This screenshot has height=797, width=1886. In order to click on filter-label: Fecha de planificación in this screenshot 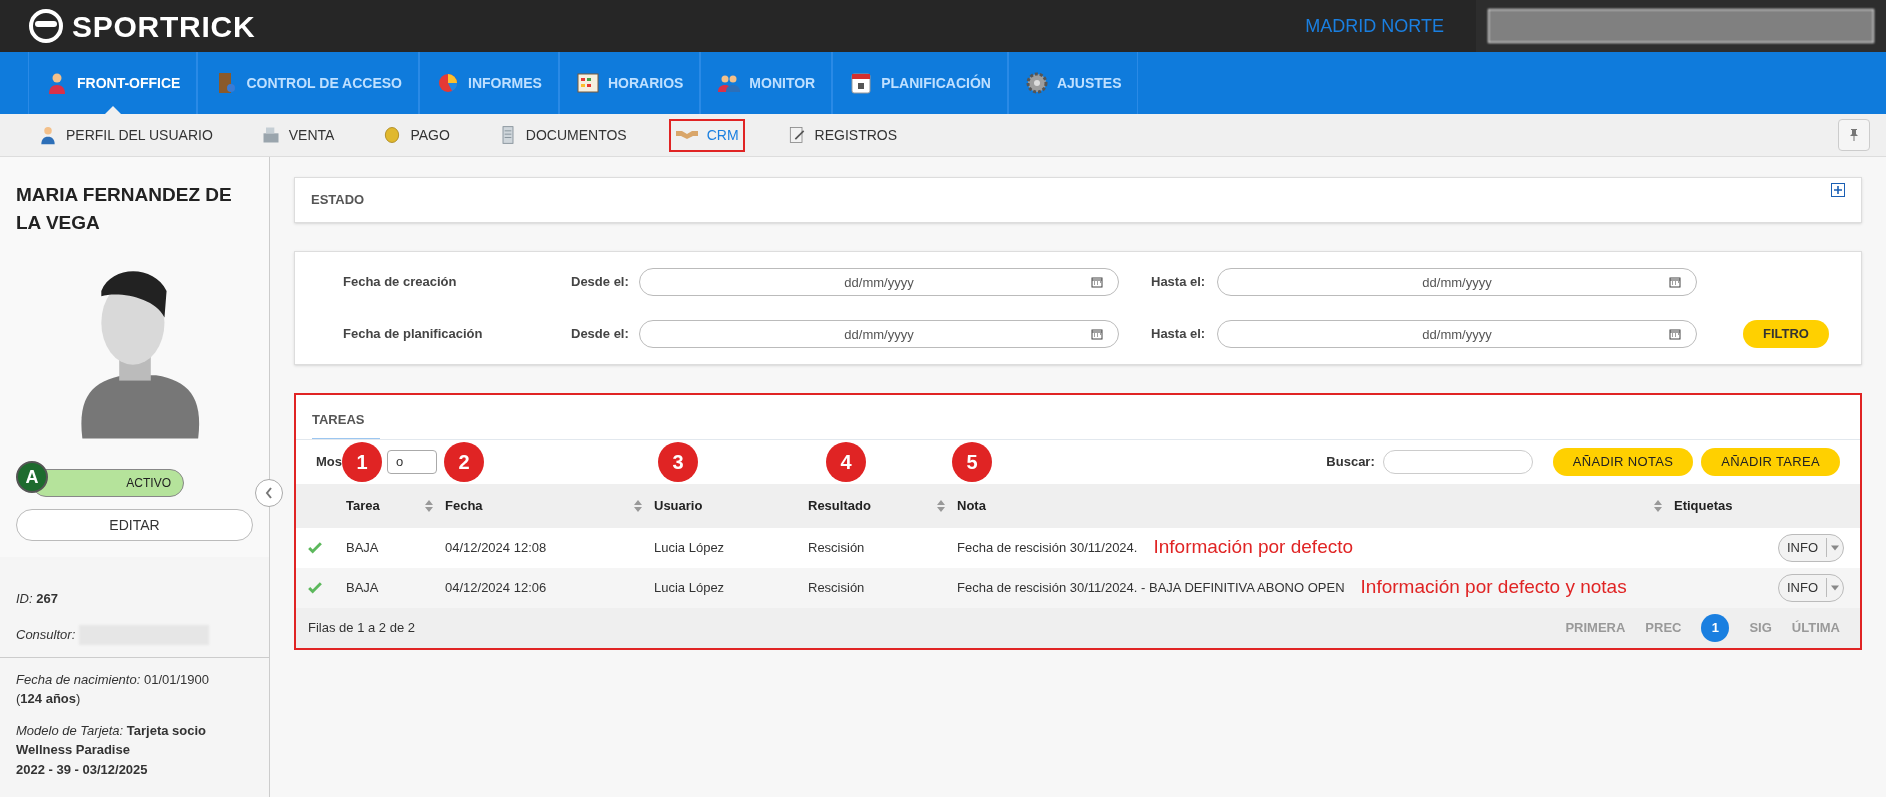, I will do `click(413, 334)`.